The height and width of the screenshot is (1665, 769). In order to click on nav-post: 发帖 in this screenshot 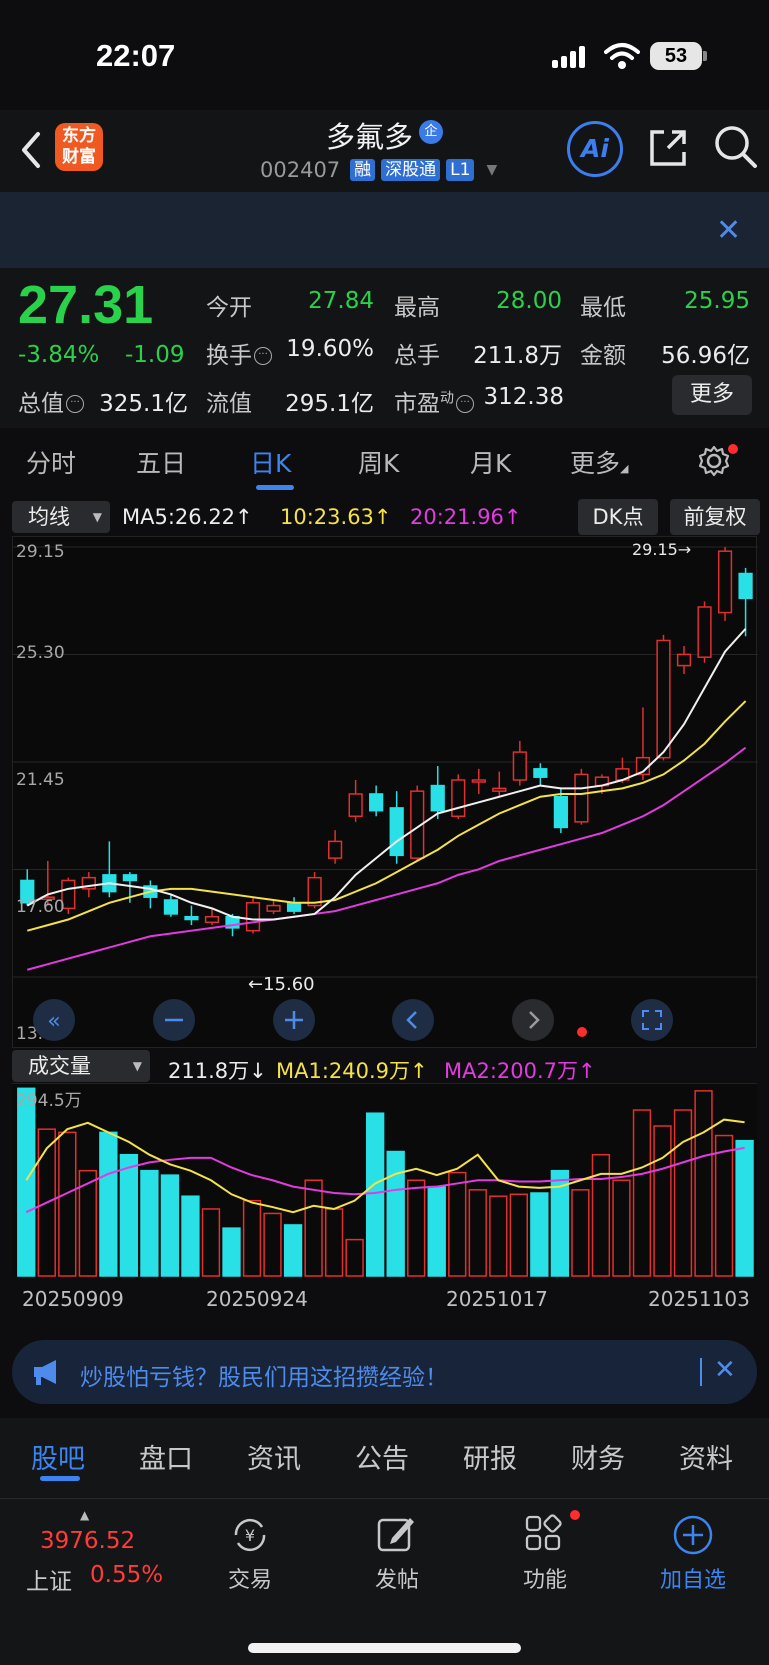, I will do `click(397, 1578)`.